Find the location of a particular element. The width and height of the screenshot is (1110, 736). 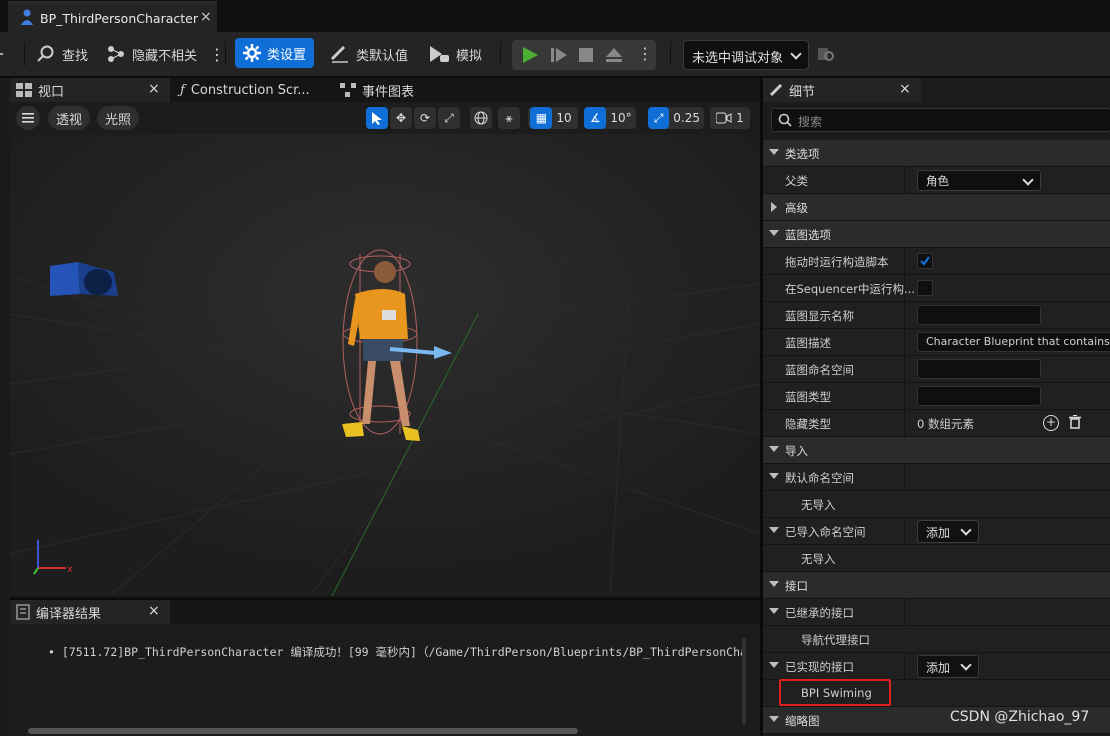

add-element-icon: + is located at coordinates (1051, 423).